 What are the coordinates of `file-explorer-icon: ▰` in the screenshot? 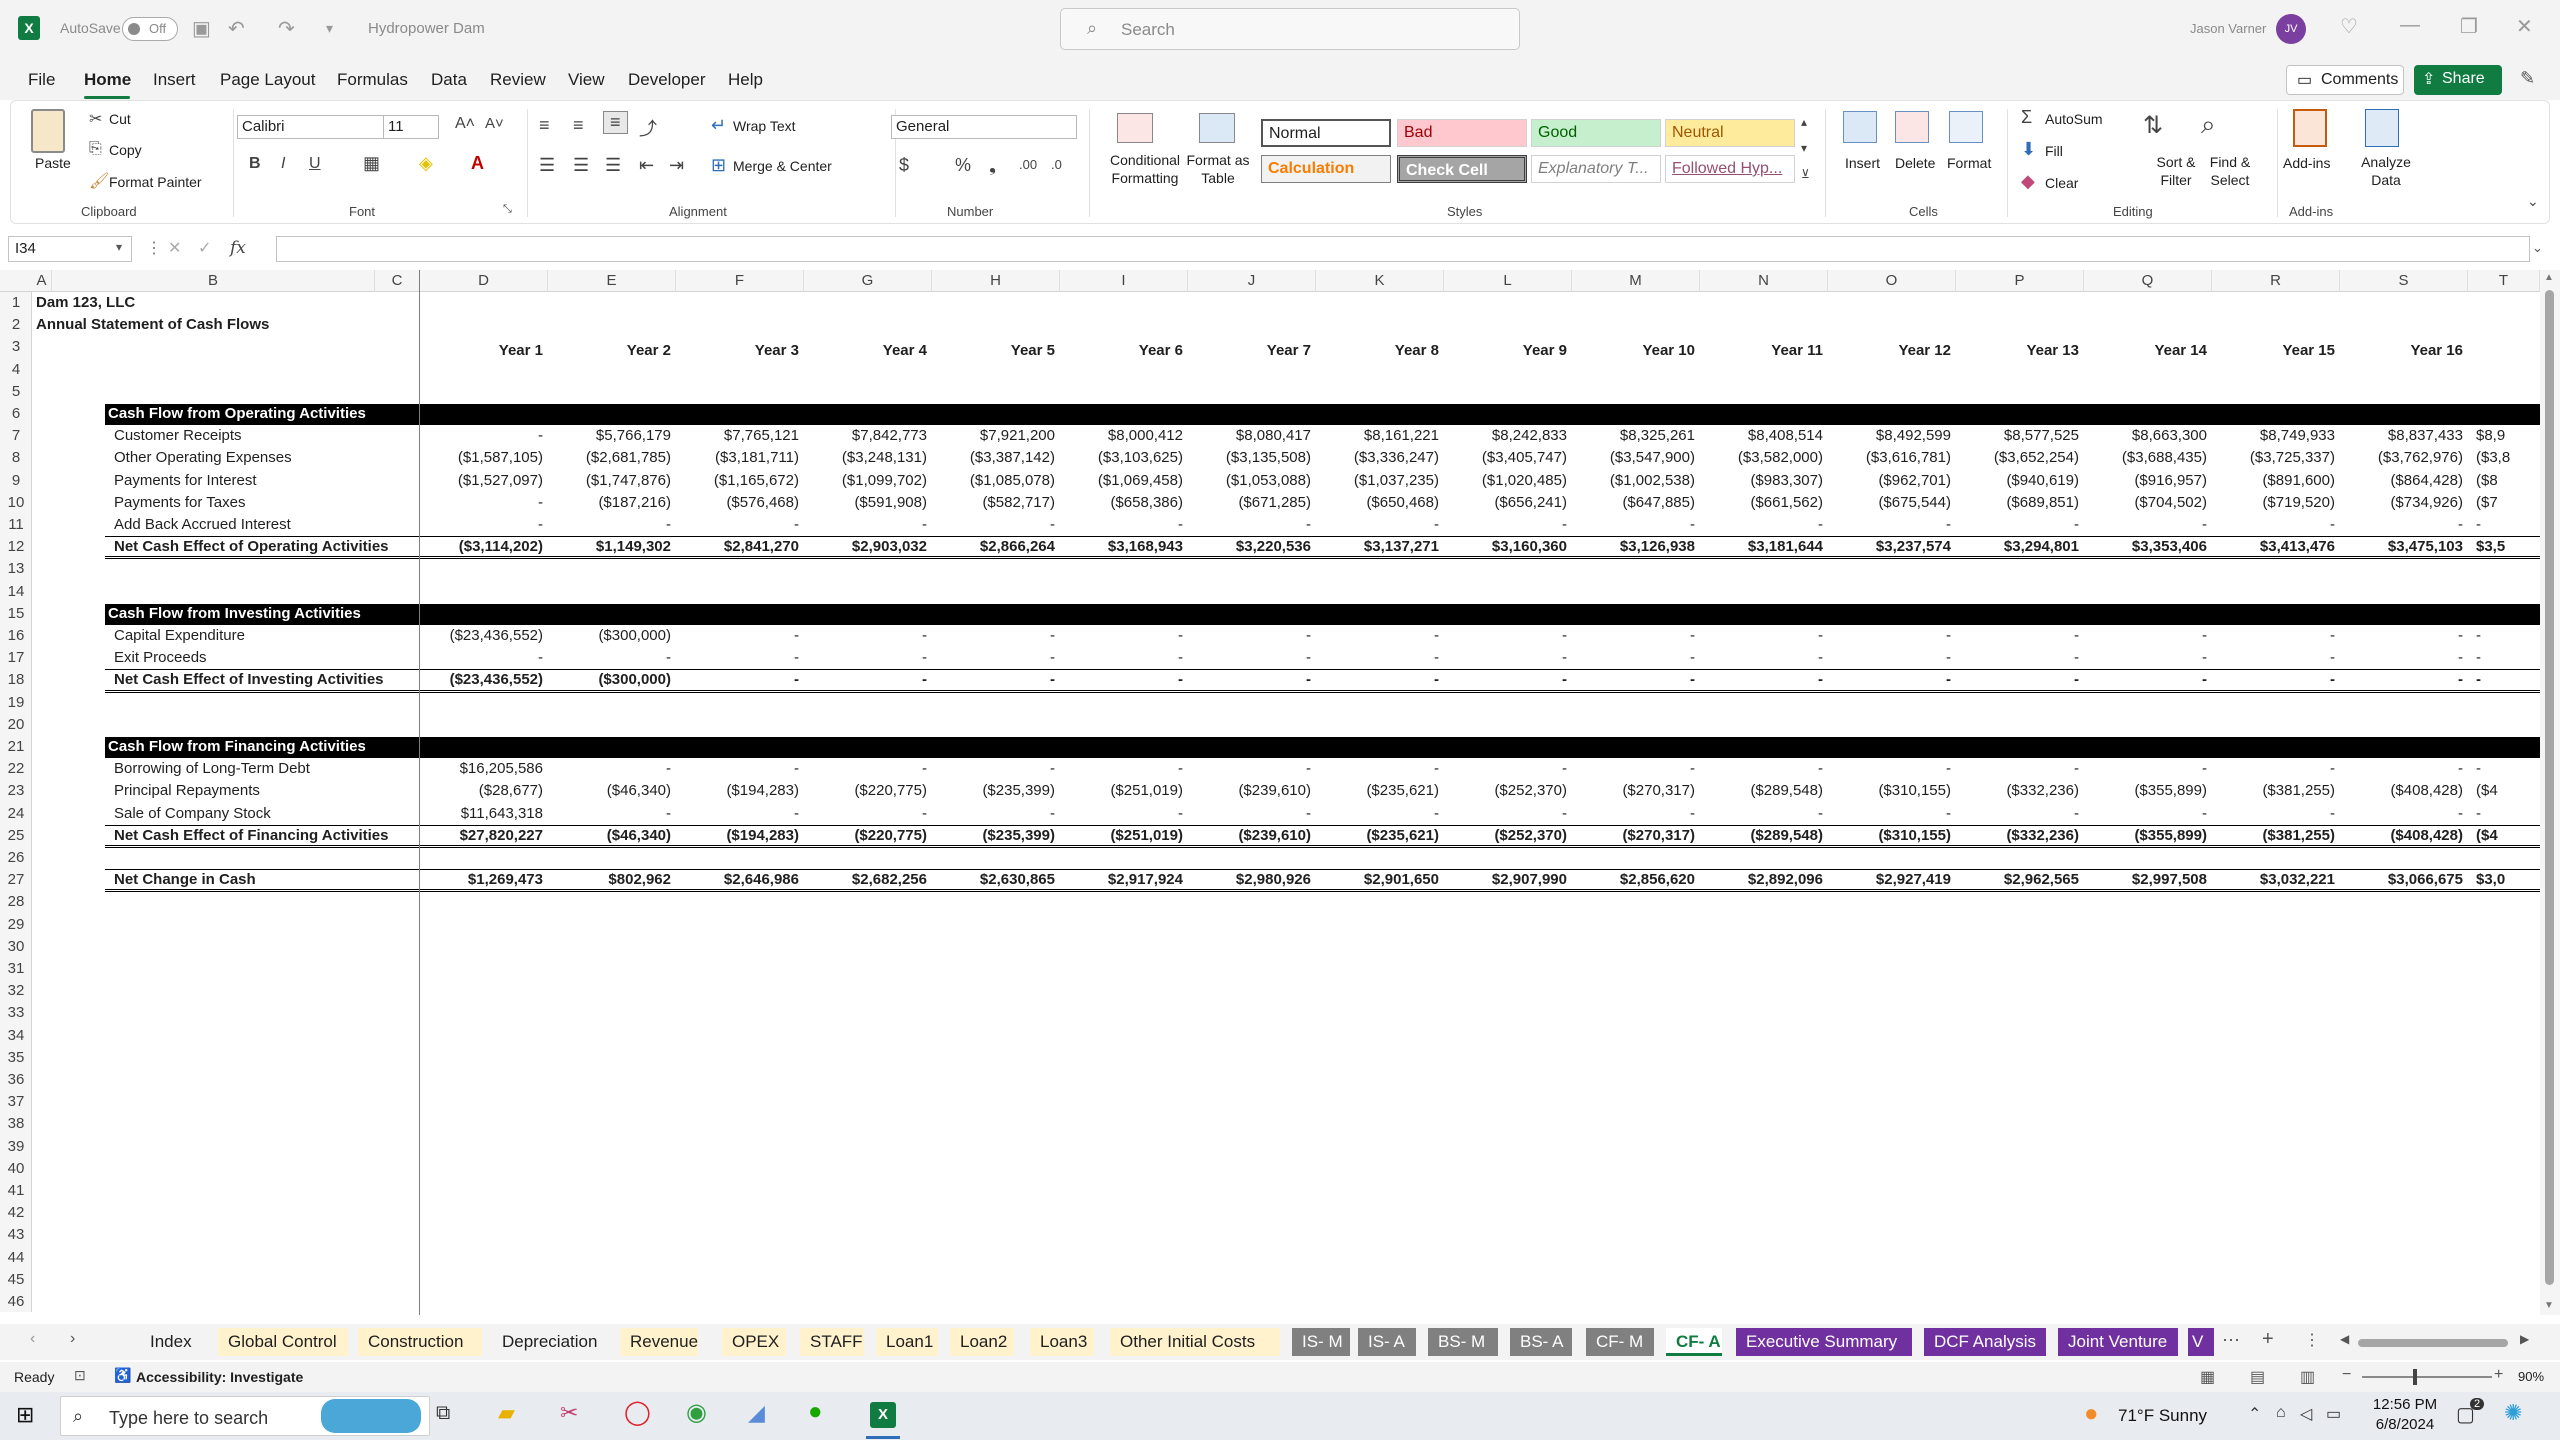 It's located at (506, 1413).